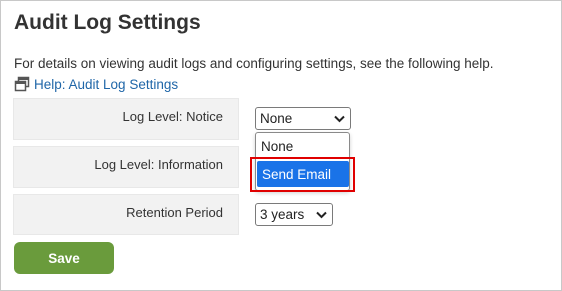  I want to click on window-restore-icon, so click(22, 84).